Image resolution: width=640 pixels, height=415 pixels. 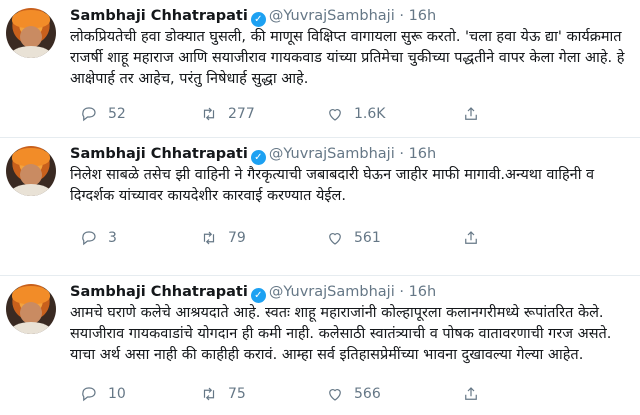 What do you see at coordinates (103, 394) in the screenshot?
I see `reply-button: 10` at bounding box center [103, 394].